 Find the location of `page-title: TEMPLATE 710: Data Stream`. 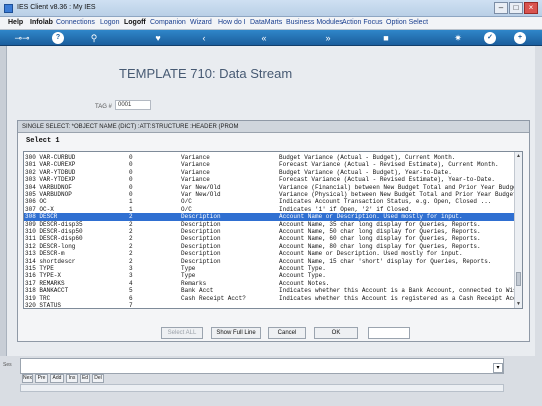

page-title: TEMPLATE 710: Data Stream is located at coordinates (206, 73).